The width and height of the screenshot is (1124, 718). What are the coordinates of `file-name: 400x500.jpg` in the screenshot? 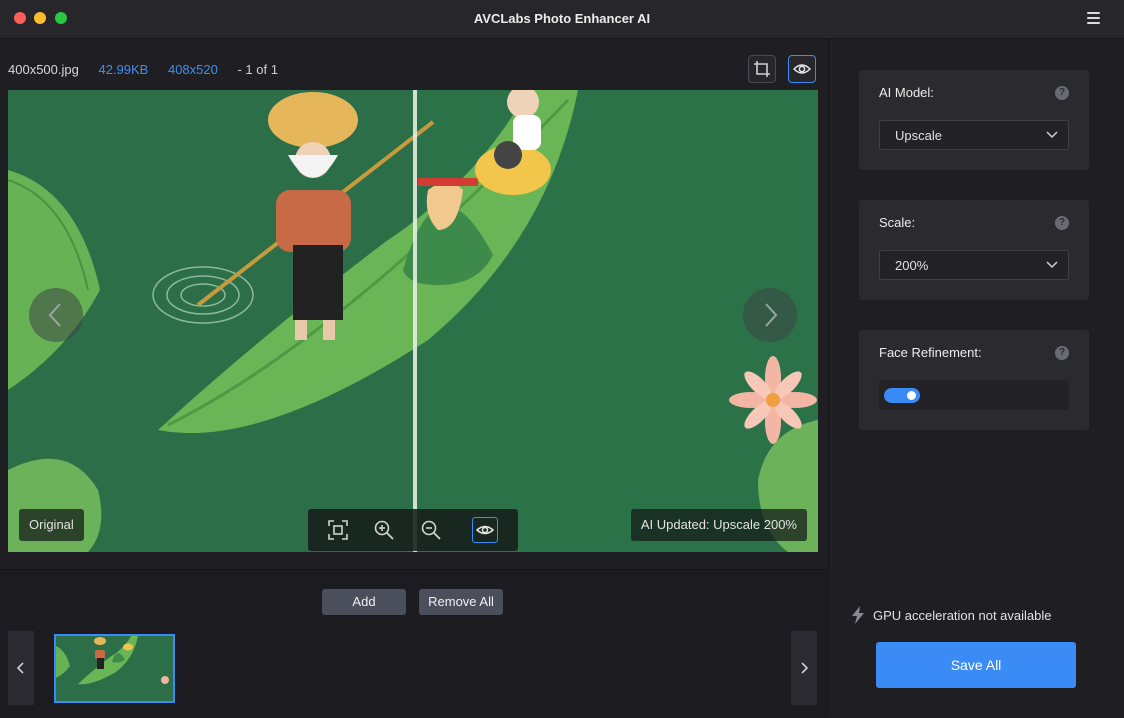 It's located at (43, 69).